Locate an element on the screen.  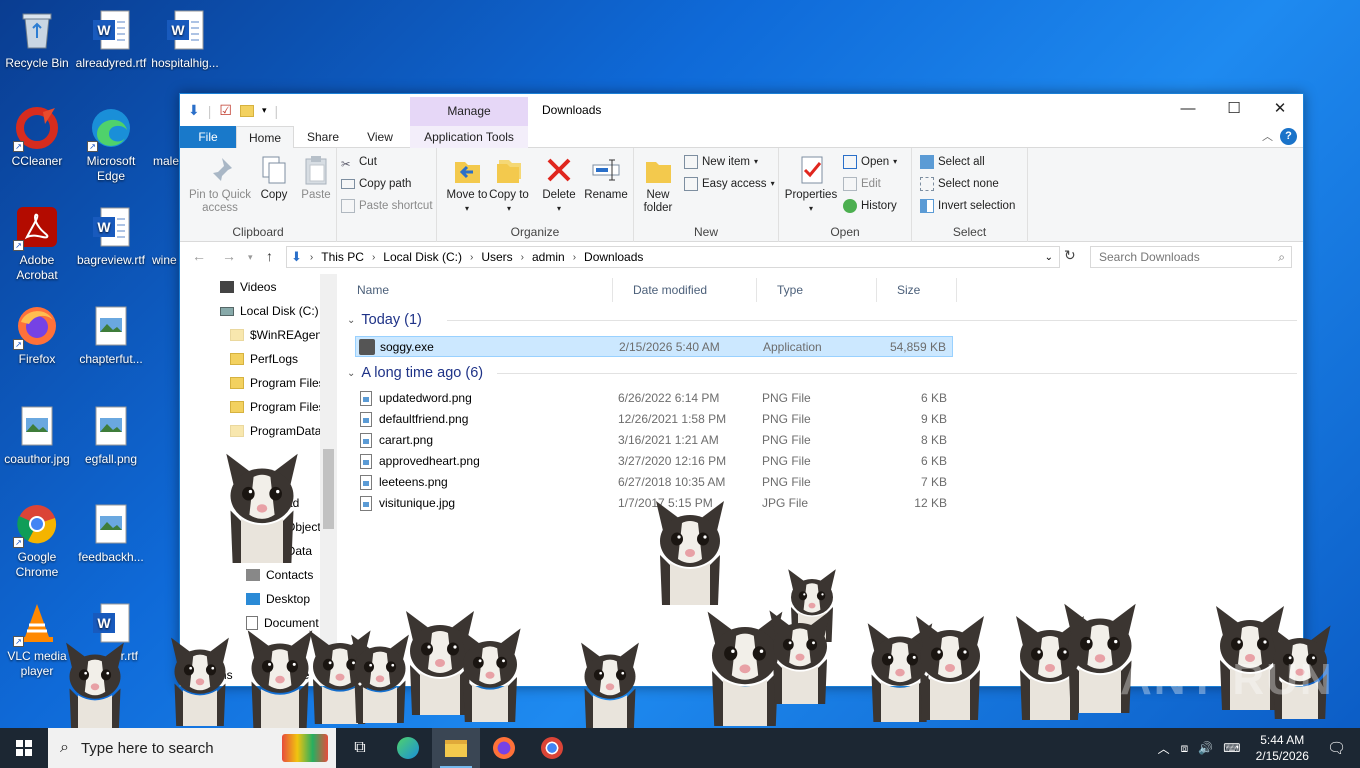
new-folder-icon is located at coordinates (246, 110).